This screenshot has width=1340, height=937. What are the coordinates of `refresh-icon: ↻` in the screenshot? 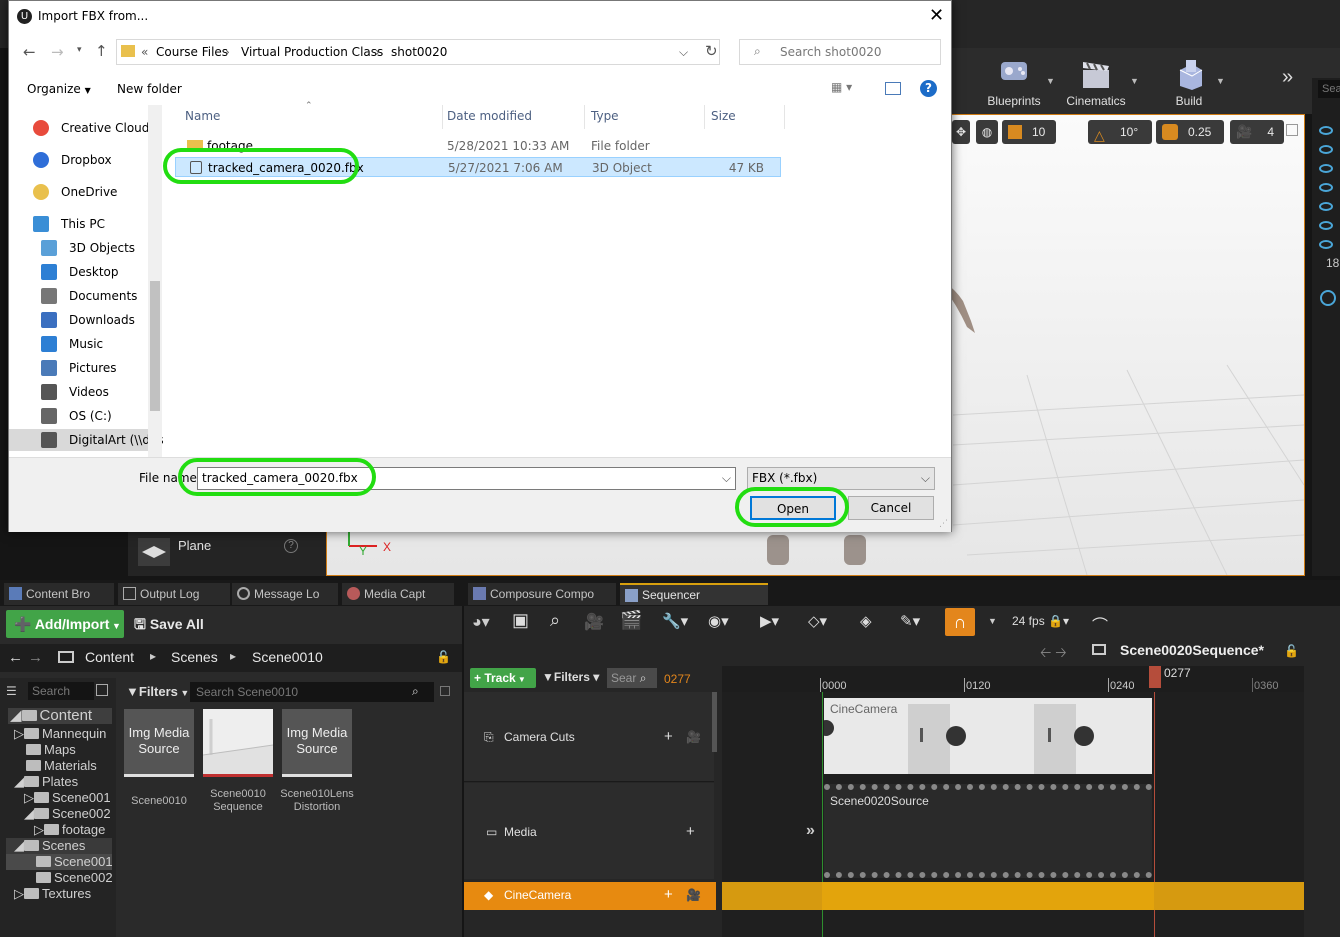 It's located at (711, 51).